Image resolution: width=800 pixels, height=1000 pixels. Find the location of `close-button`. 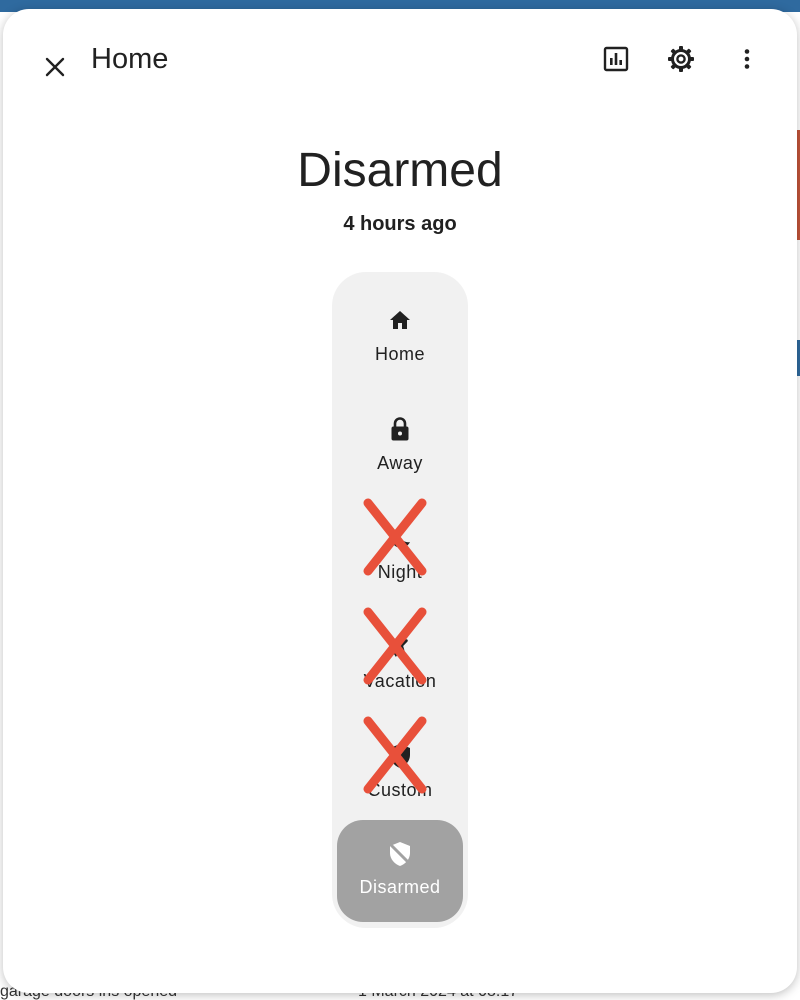

close-button is located at coordinates (55, 67).